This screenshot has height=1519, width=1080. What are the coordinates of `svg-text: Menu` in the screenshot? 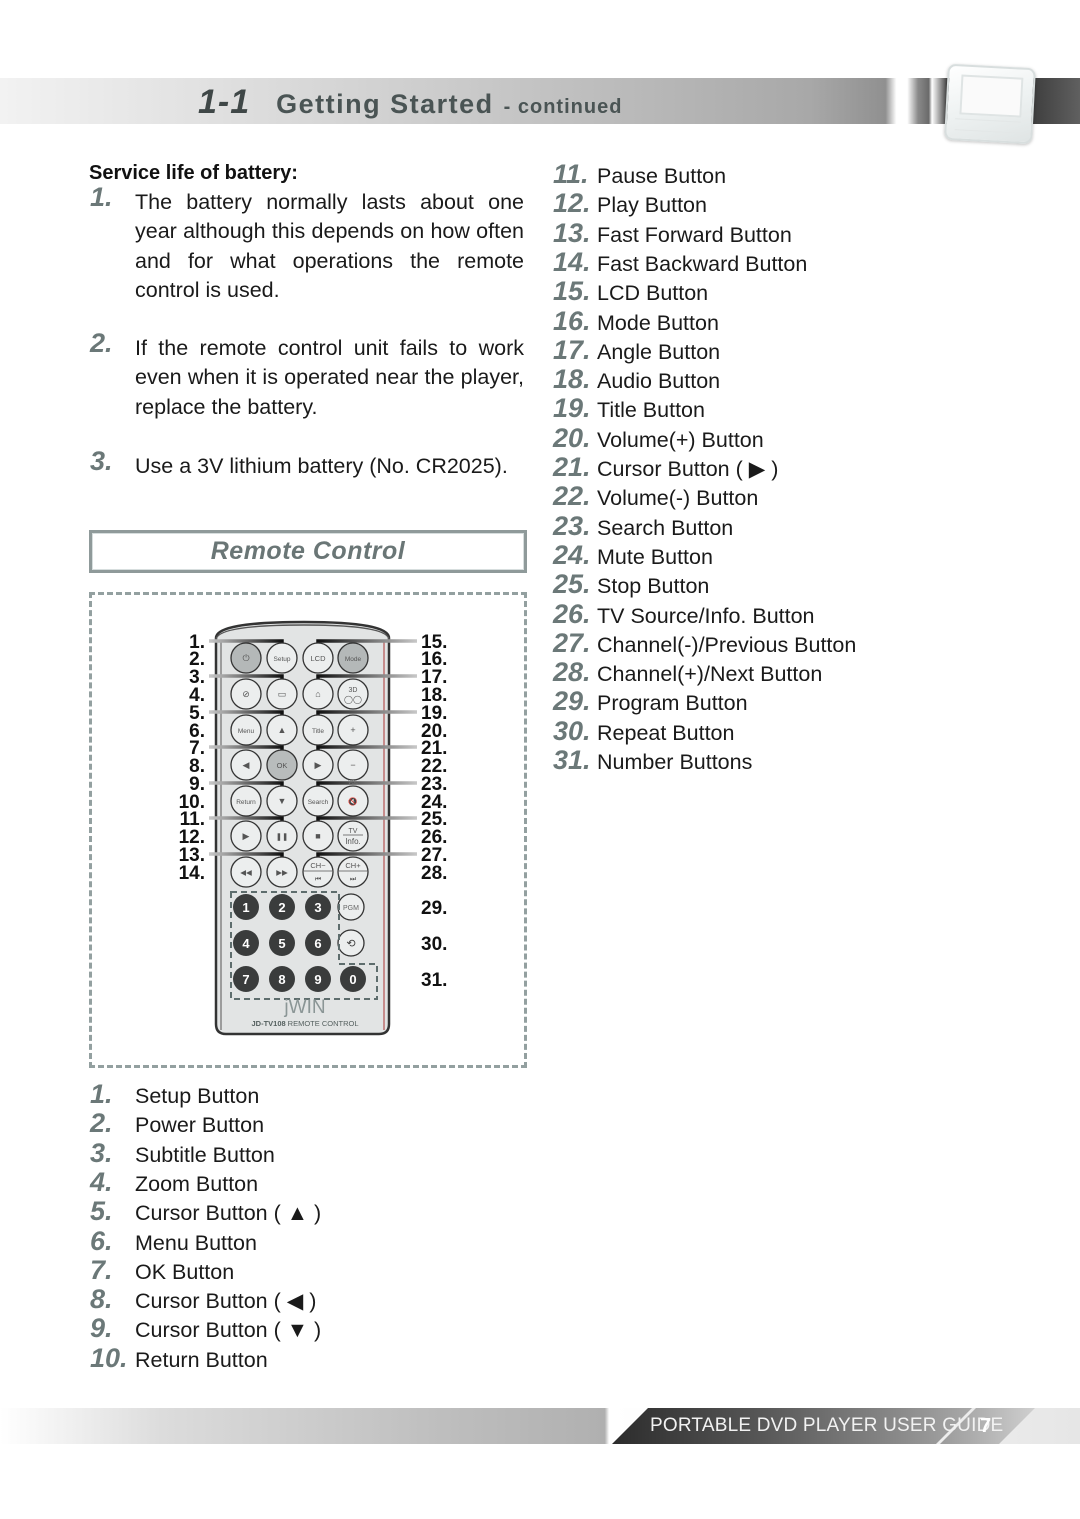 It's located at (246, 731).